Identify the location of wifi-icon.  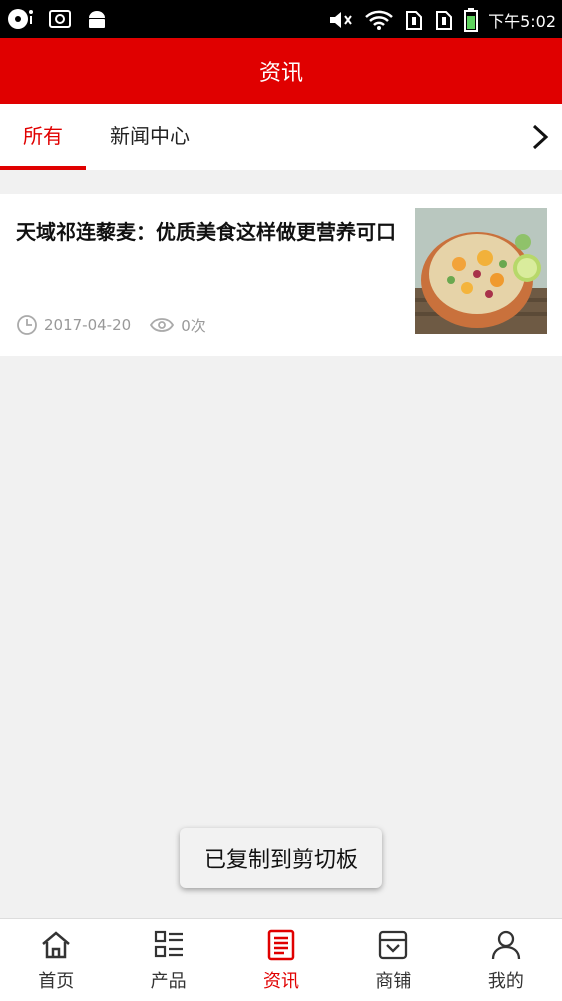
(379, 20).